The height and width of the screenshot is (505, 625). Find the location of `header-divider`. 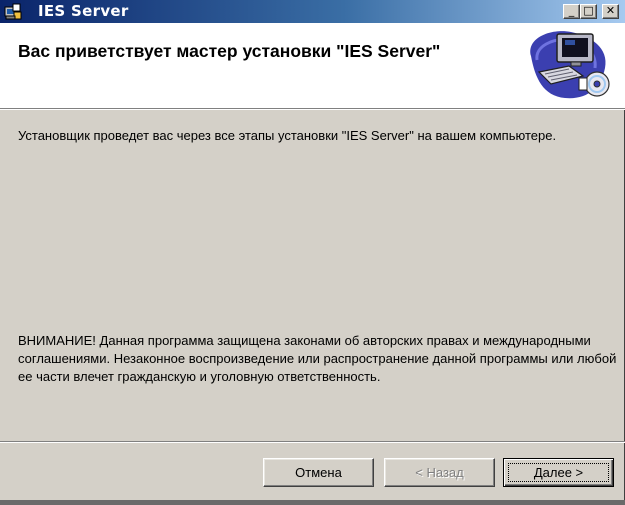

header-divider is located at coordinates (312, 109).